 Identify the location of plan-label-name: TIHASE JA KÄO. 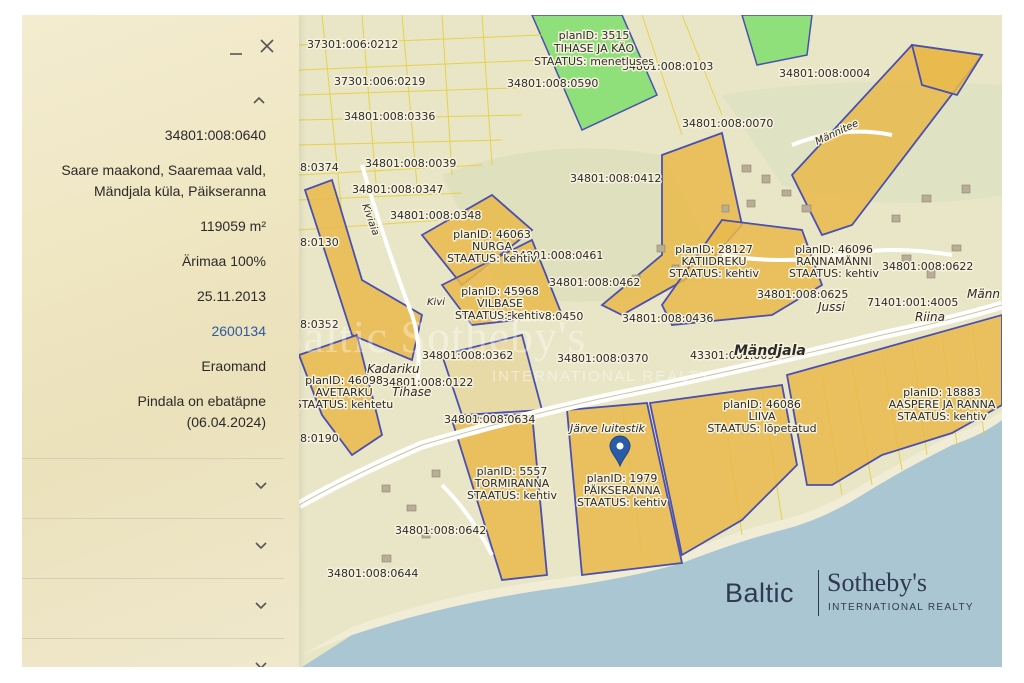
(594, 48).